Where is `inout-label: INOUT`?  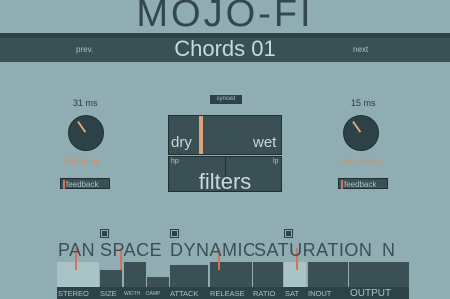 inout-label: INOUT is located at coordinates (320, 293).